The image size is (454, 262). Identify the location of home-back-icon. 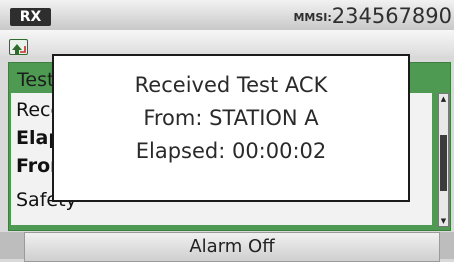
(18, 47).